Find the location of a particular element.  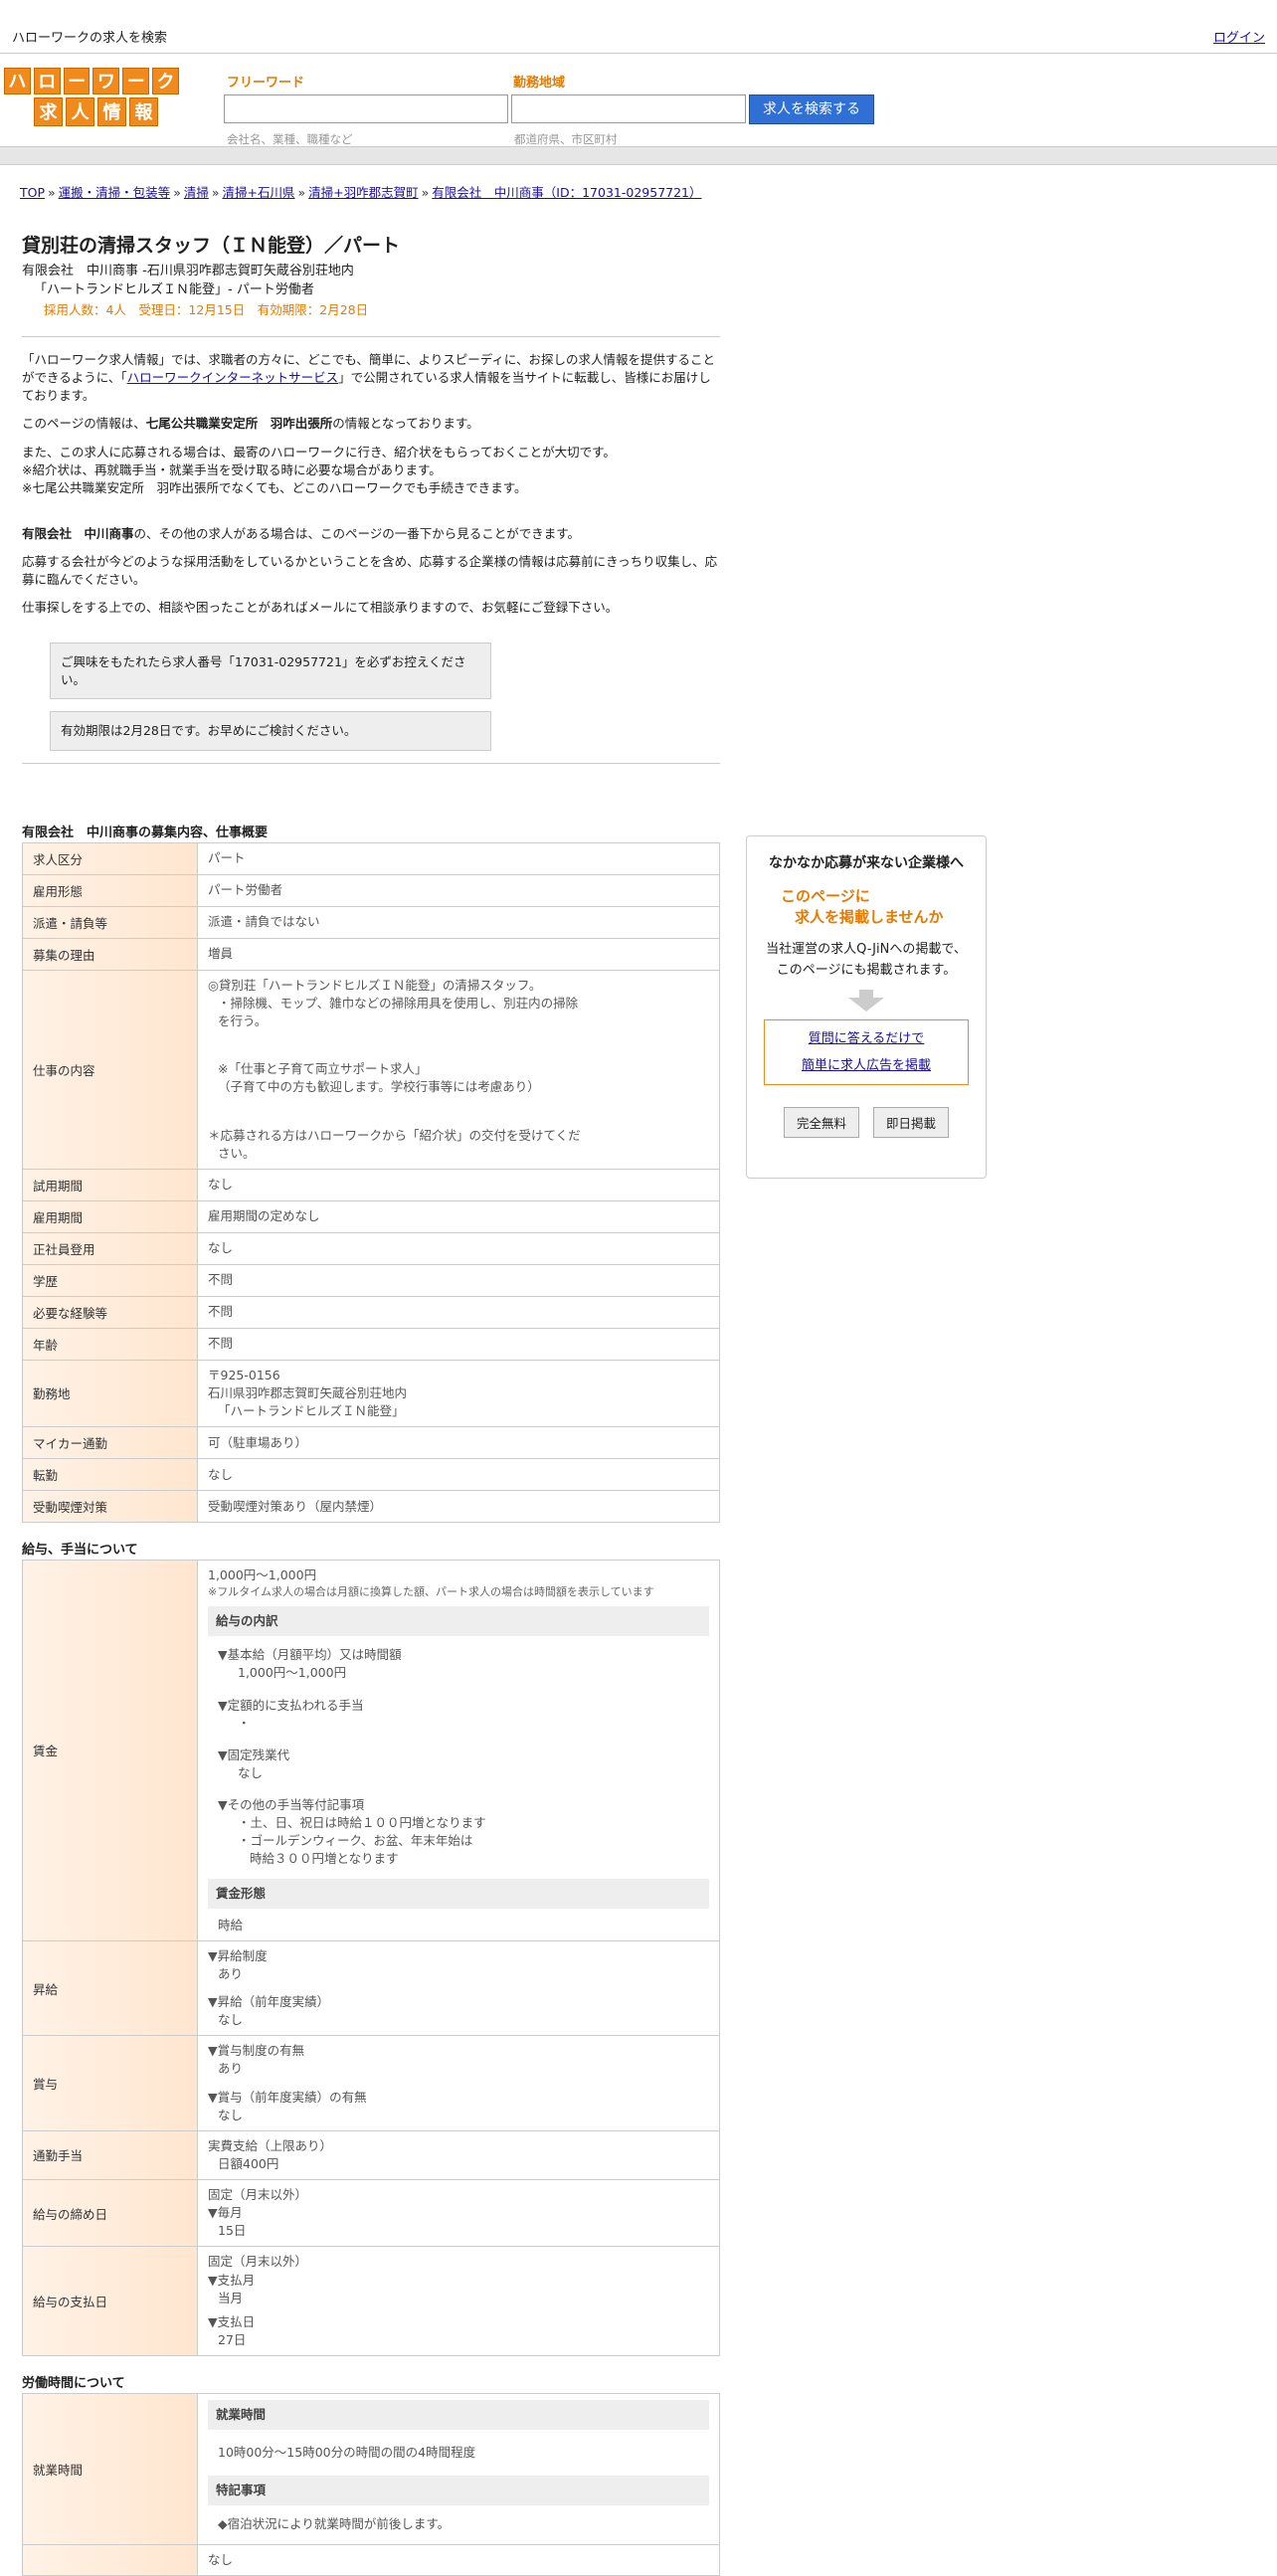

logo-tile: 情 is located at coordinates (111, 111).